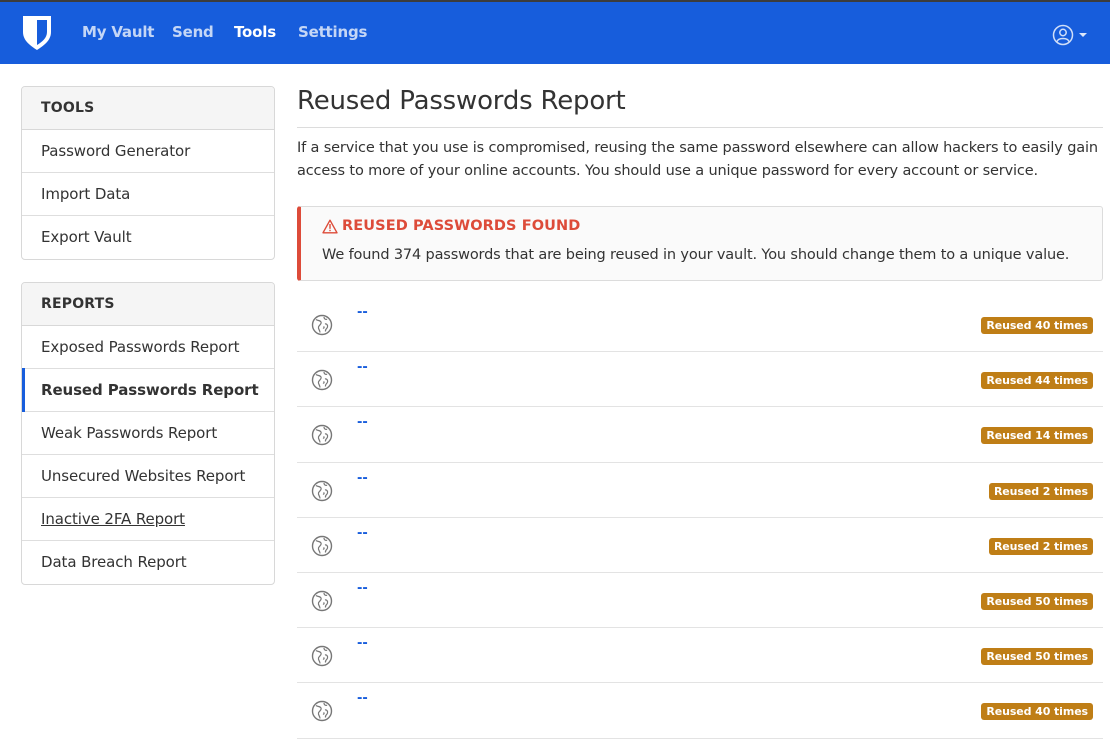 Image resolution: width=1110 pixels, height=750 pixels. I want to click on reports-heading: REPORTS, so click(148, 304).